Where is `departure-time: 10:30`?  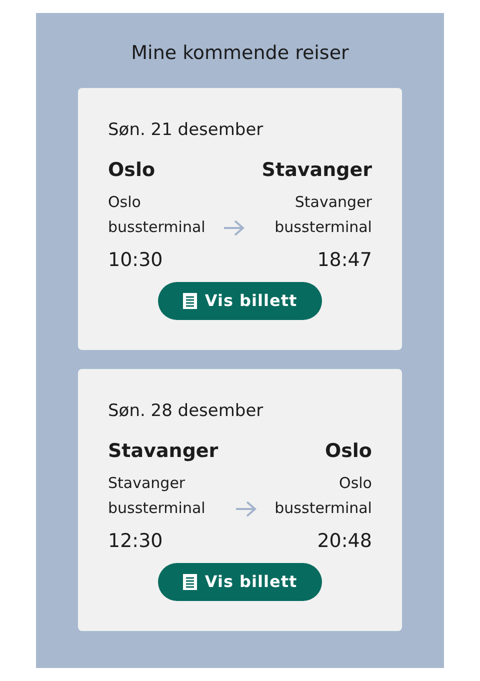
departure-time: 10:30 is located at coordinates (136, 260).